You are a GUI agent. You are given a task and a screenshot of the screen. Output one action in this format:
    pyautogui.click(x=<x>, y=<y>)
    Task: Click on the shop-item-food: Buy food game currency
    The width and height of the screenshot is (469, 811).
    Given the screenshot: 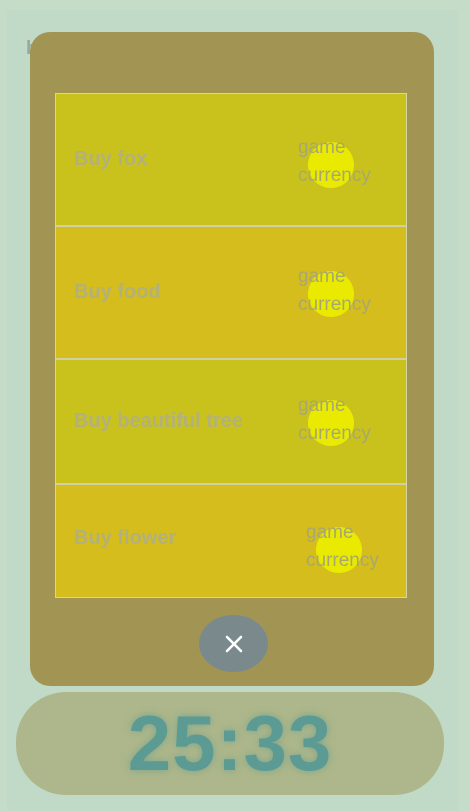 What is the action you would take?
    pyautogui.click(x=231, y=293)
    